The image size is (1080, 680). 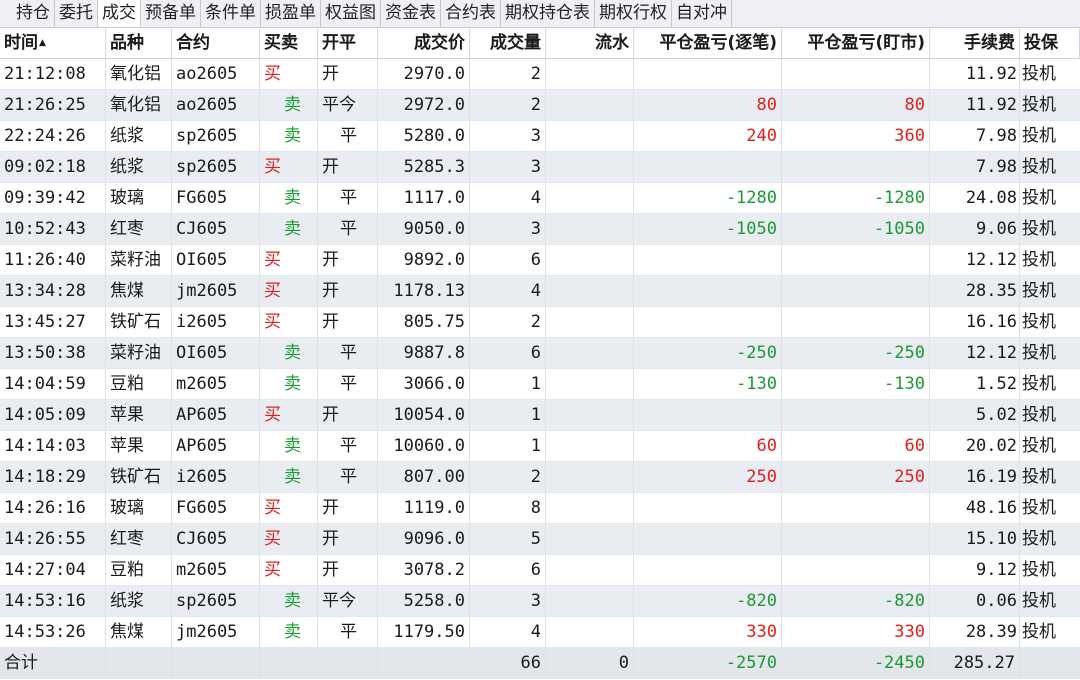 What do you see at coordinates (33, 13) in the screenshot?
I see `tab-0: 持仓` at bounding box center [33, 13].